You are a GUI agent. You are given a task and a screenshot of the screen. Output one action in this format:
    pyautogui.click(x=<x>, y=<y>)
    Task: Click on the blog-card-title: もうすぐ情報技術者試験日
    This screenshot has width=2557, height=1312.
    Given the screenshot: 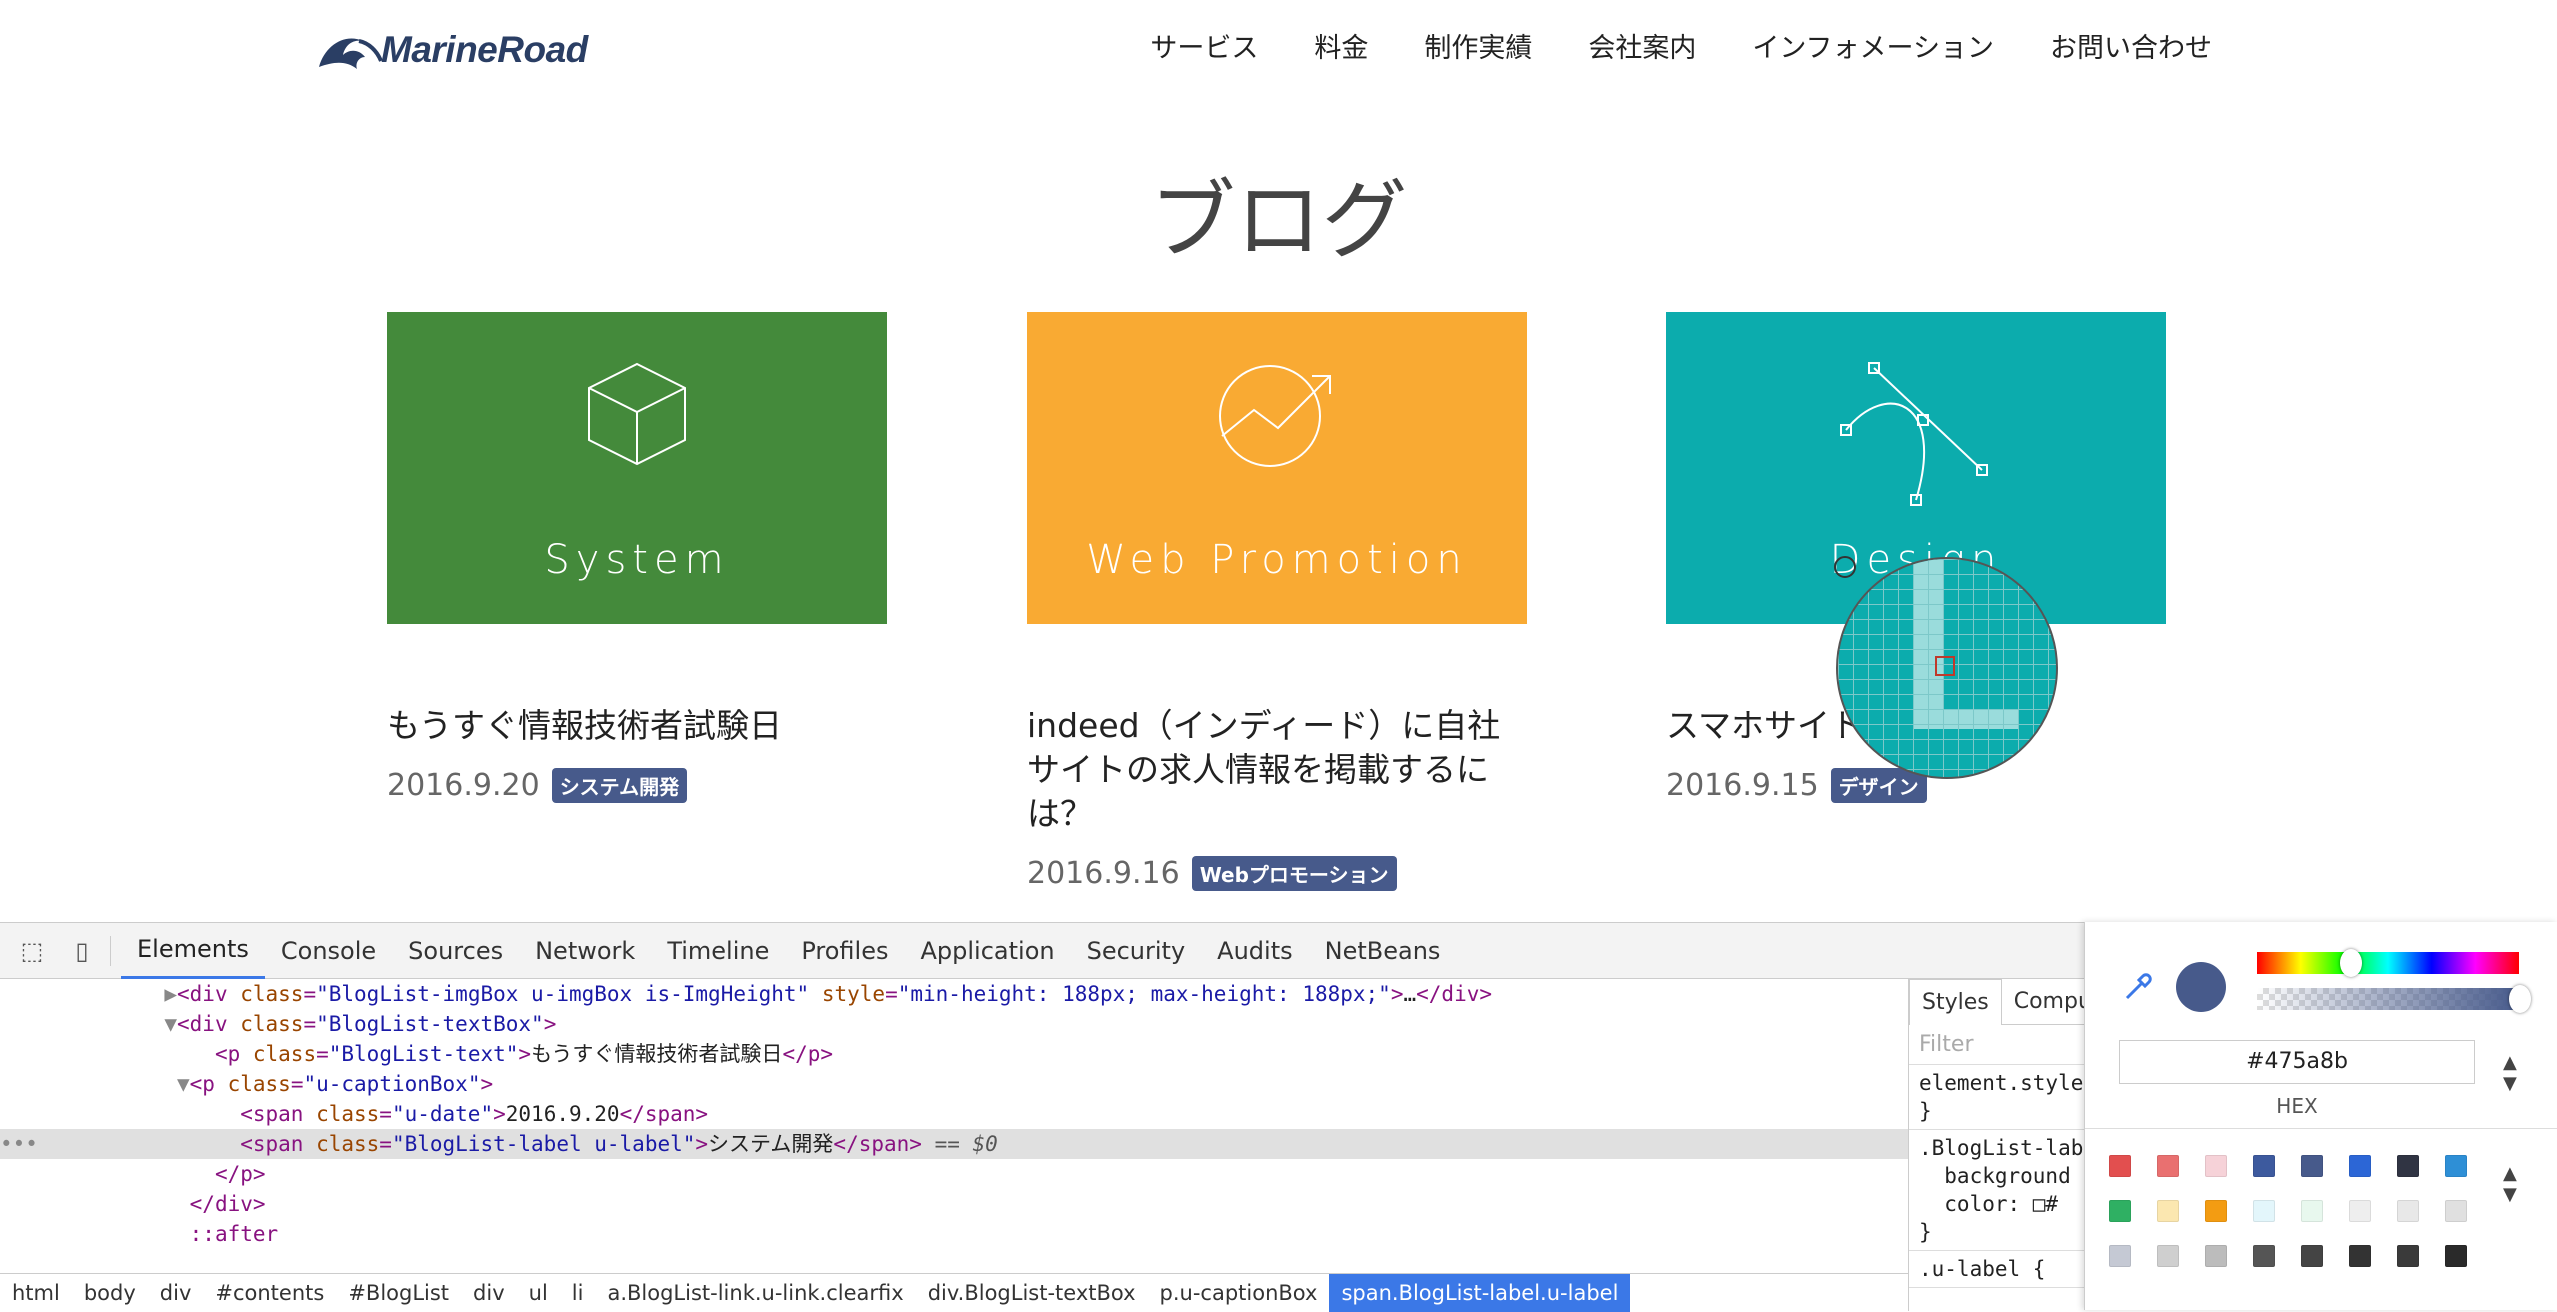 What is the action you would take?
    pyautogui.click(x=637, y=726)
    